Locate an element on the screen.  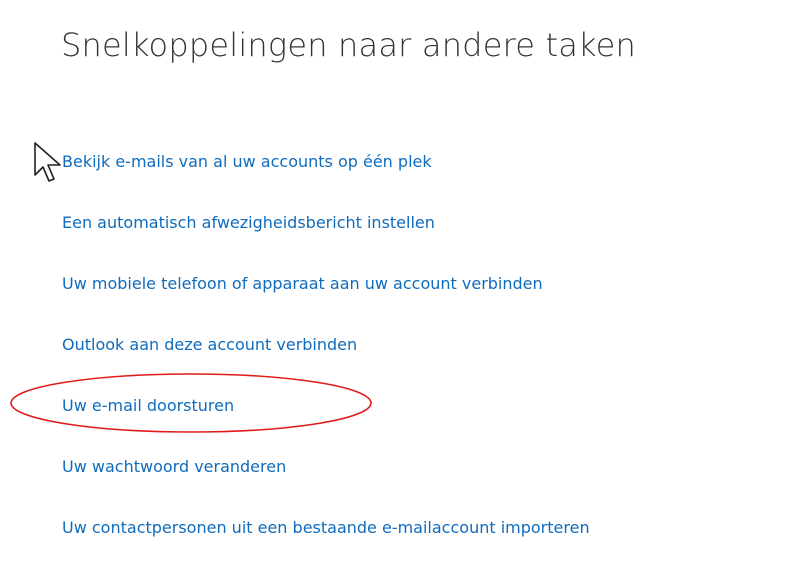
highlight-ellipse is located at coordinates (191, 403).